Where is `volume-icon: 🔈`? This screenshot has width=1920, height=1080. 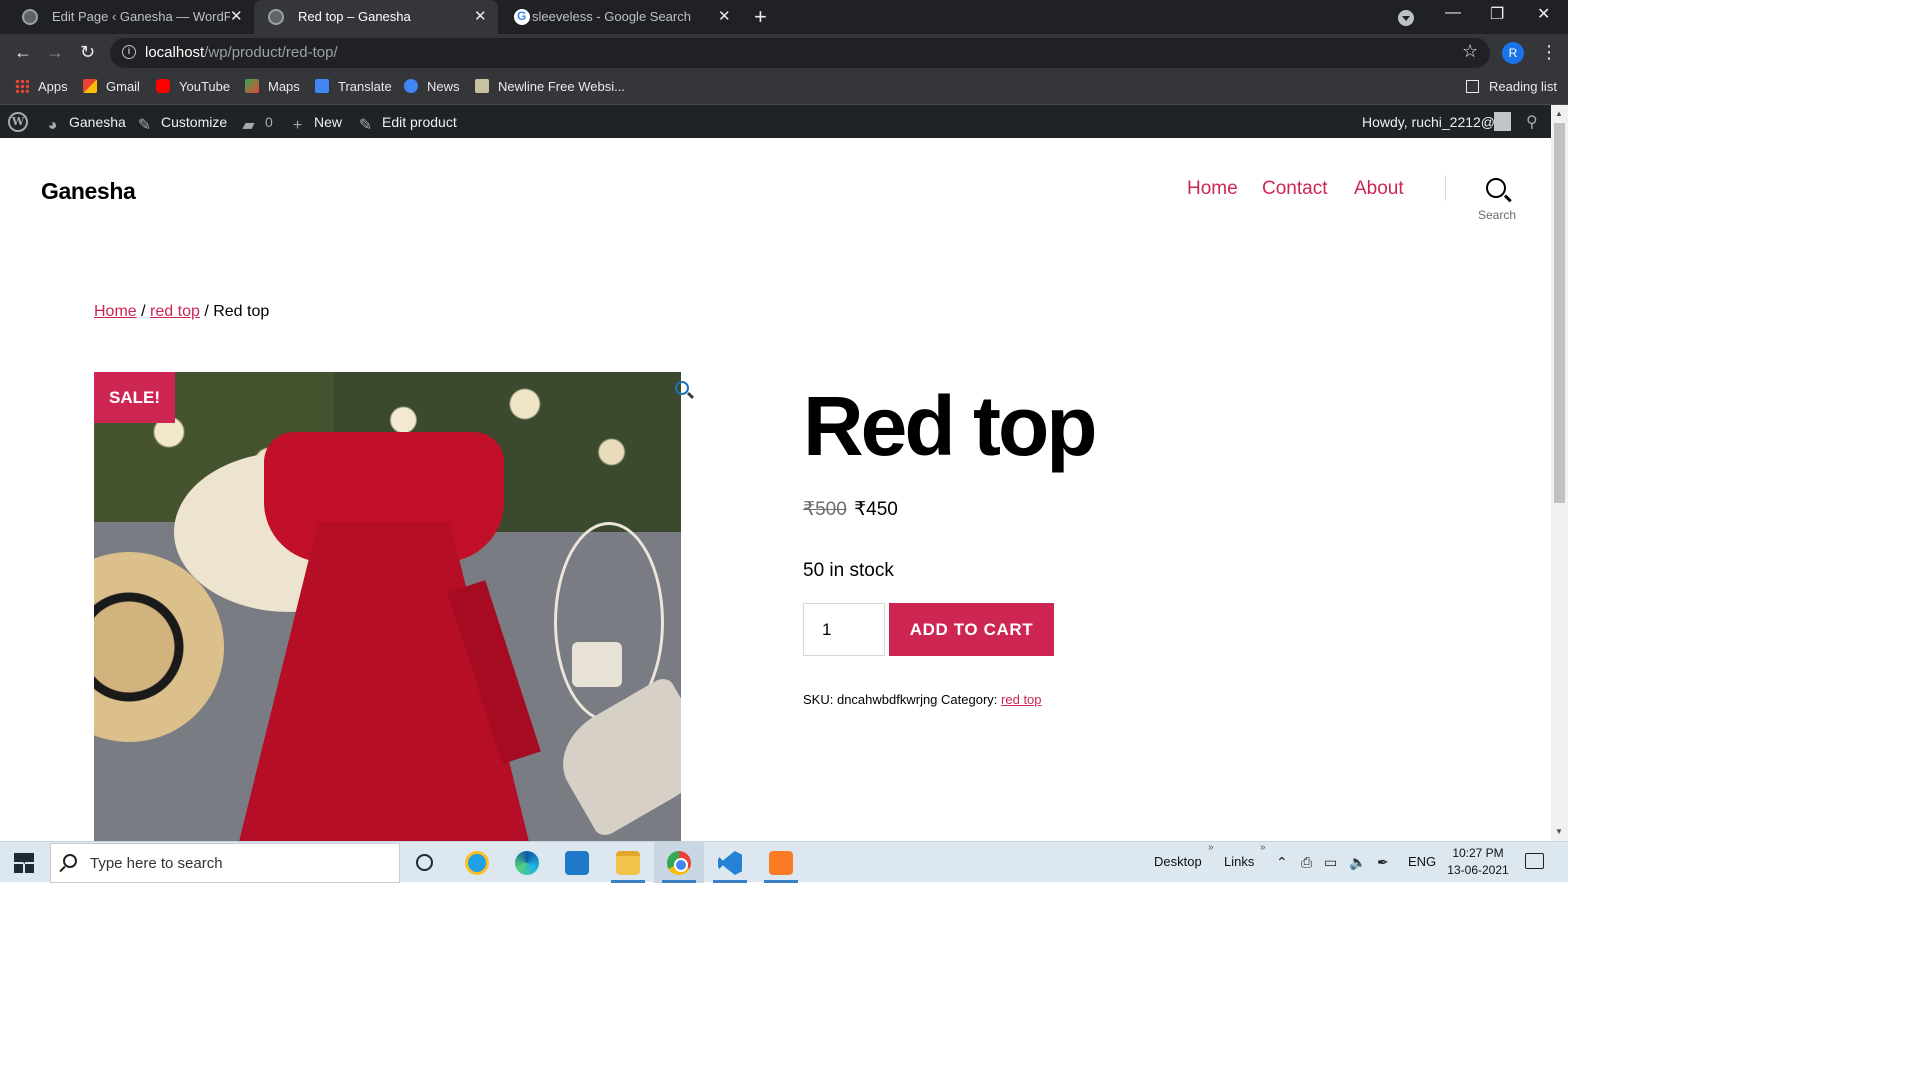
volume-icon: 🔈 is located at coordinates (1357, 862).